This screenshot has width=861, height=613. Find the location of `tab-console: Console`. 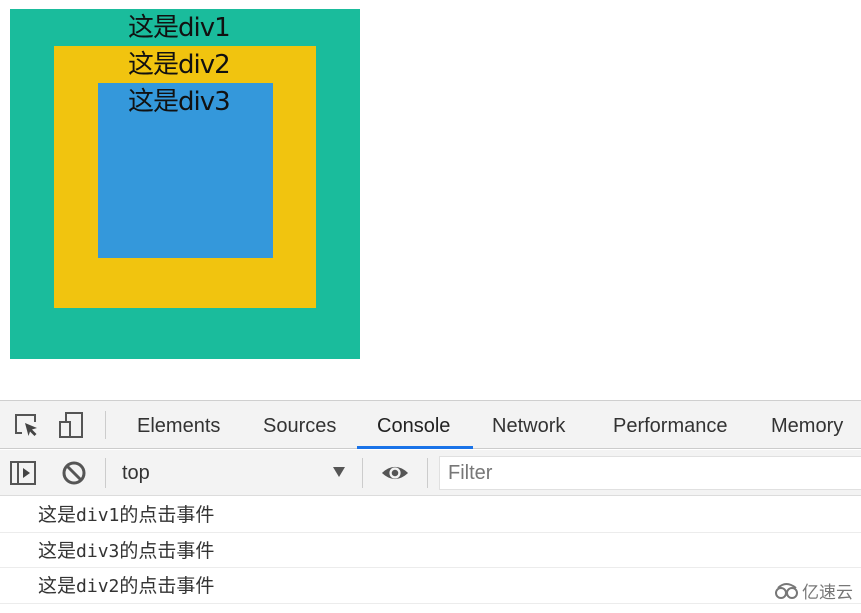

tab-console: Console is located at coordinates (413, 425).